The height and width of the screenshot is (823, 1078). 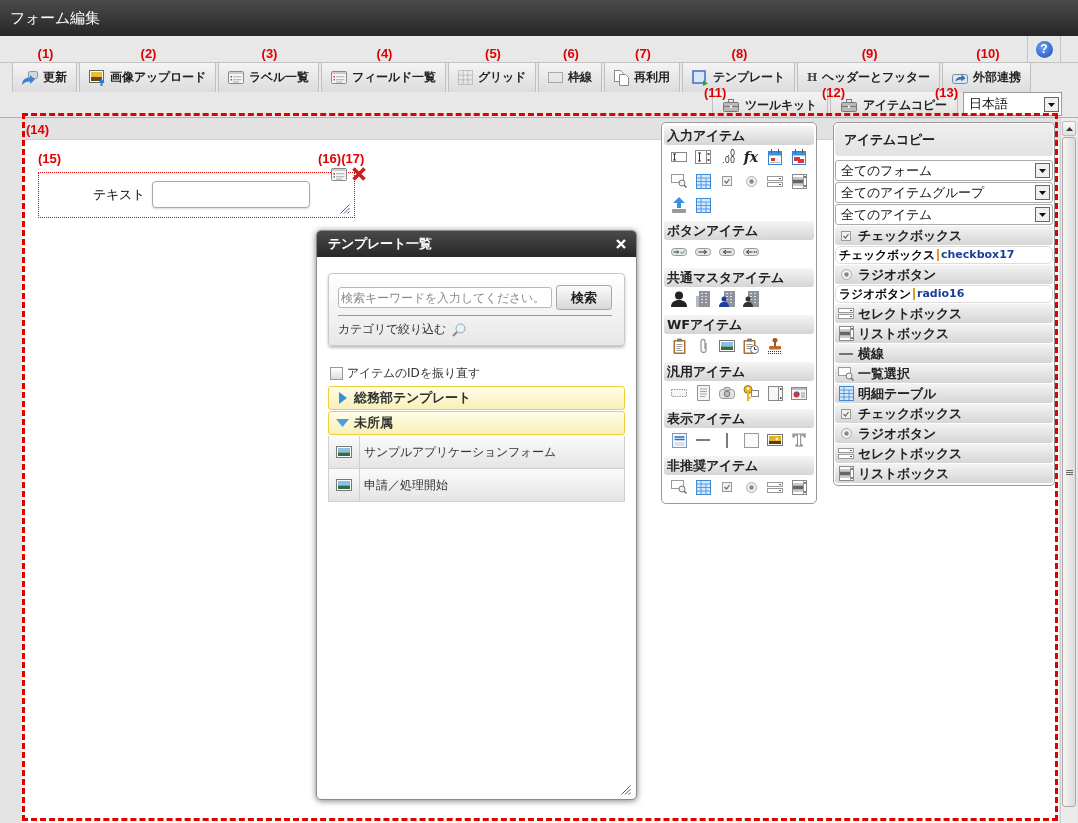 I want to click on text-block-icon, so click(x=679, y=440).